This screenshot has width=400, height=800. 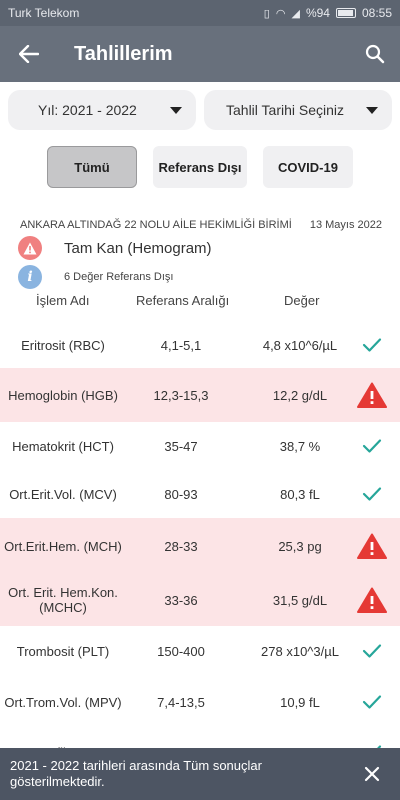 What do you see at coordinates (92, 167) in the screenshot?
I see `tab-all: Tümü` at bounding box center [92, 167].